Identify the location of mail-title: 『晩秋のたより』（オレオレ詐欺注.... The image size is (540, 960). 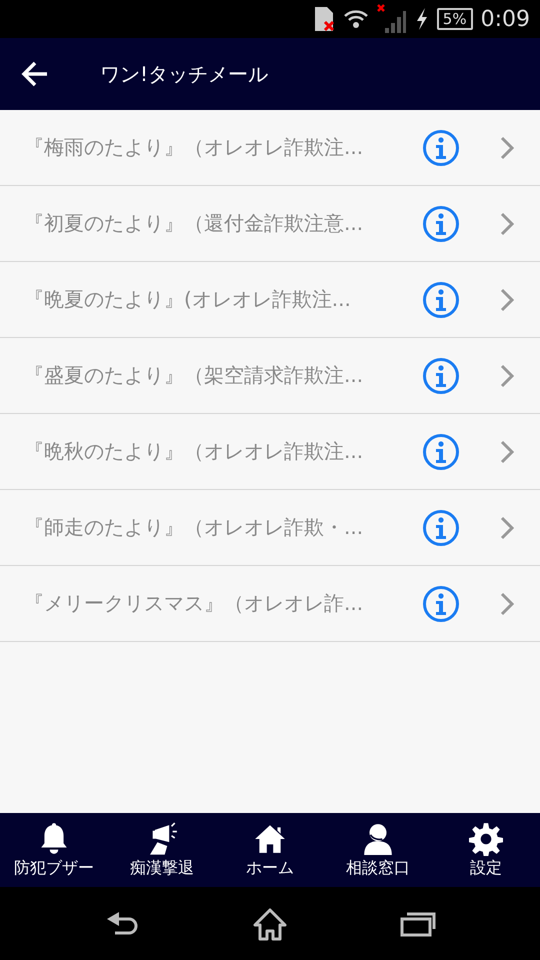
(194, 451).